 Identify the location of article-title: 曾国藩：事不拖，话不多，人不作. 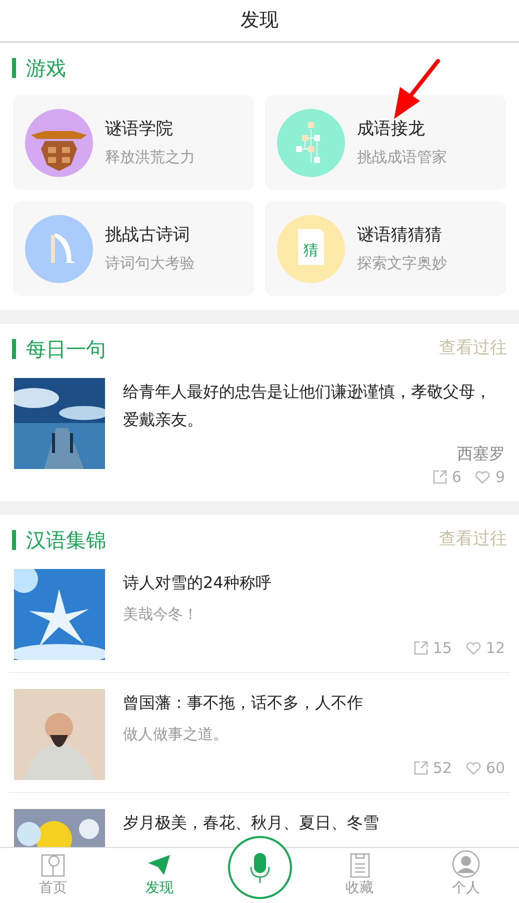
(314, 702).